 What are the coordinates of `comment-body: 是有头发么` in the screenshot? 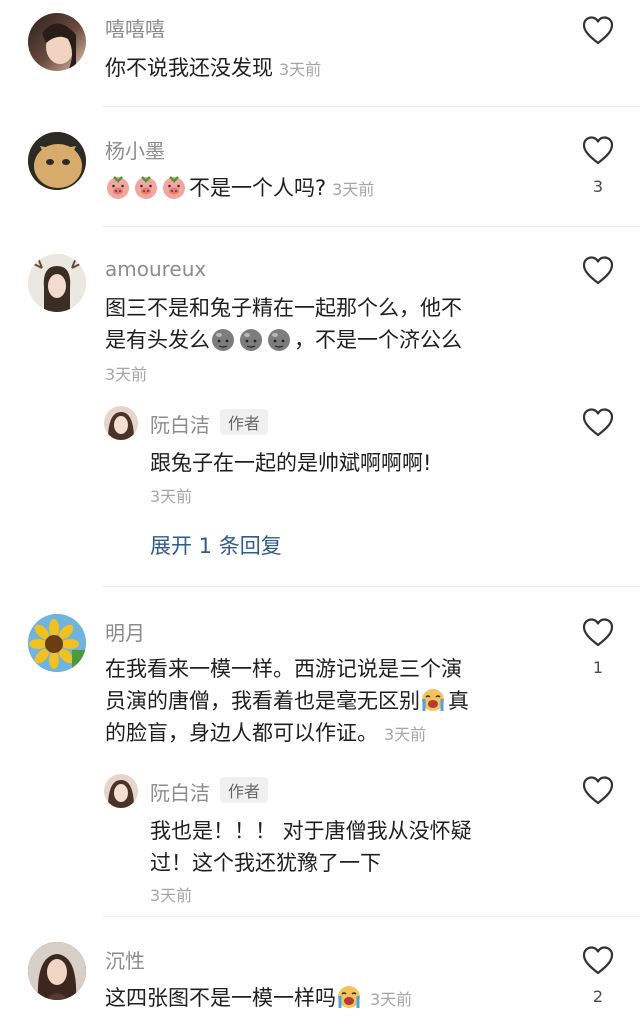 It's located at (157, 340).